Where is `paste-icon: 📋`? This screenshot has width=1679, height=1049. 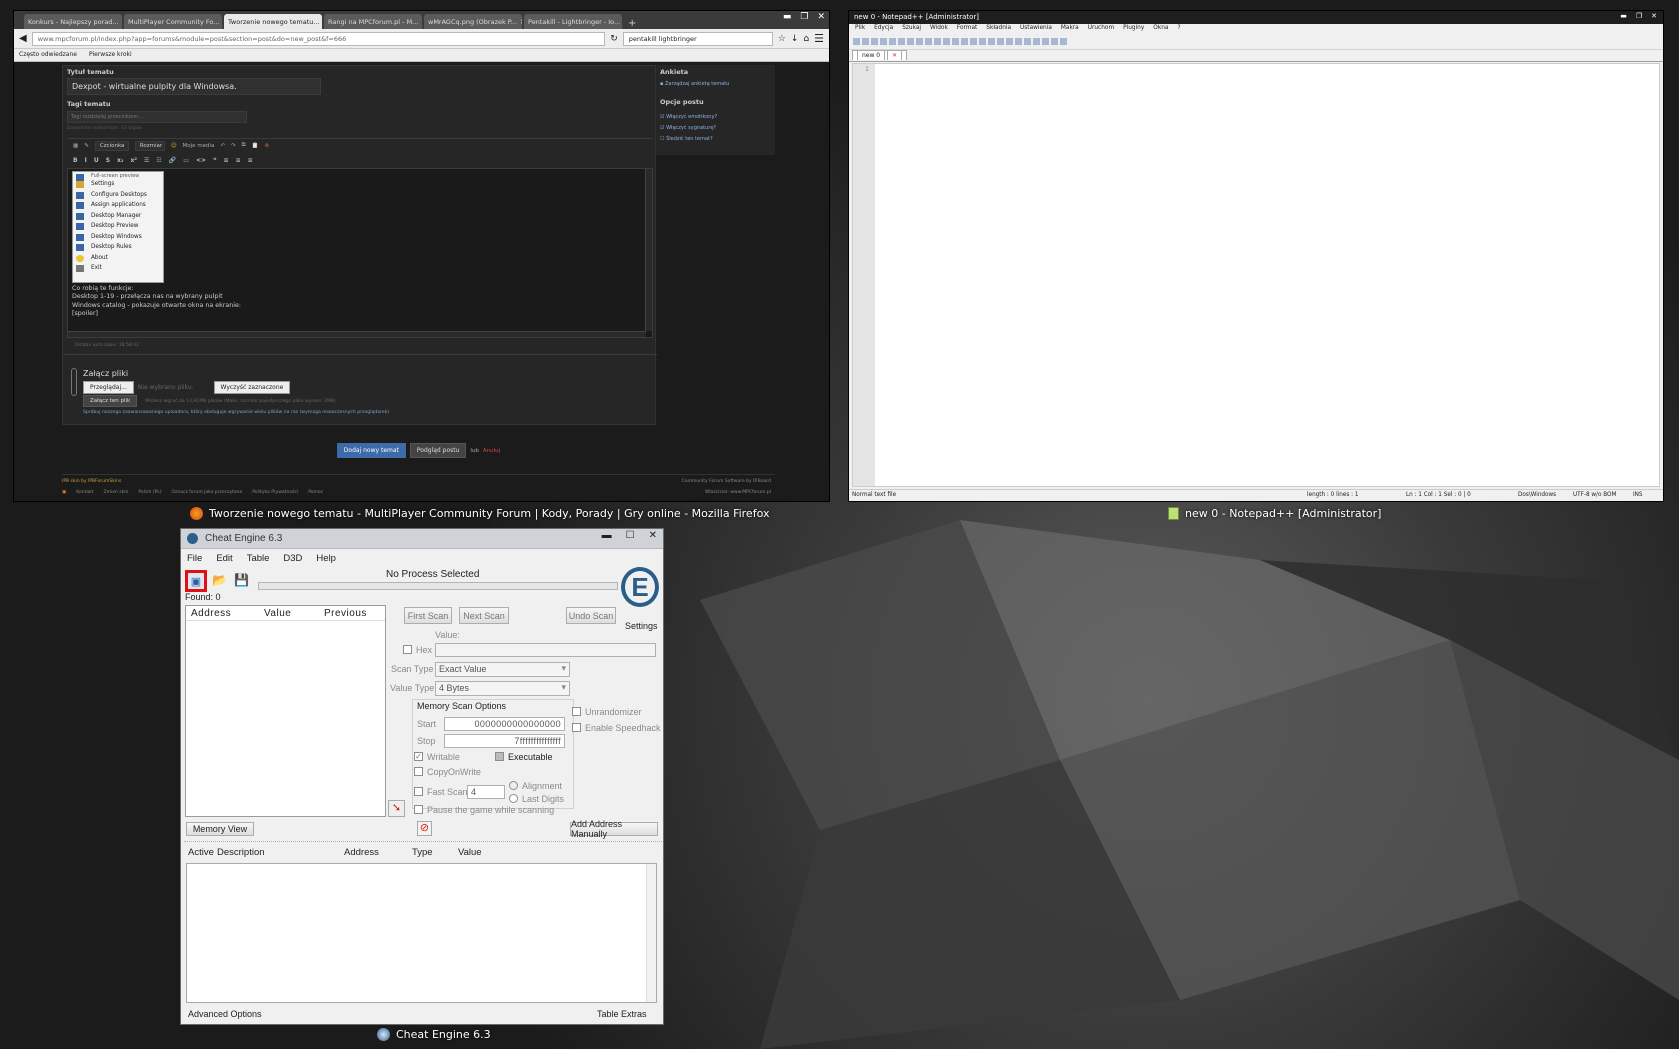
paste-icon: 📋 is located at coordinates (255, 146).